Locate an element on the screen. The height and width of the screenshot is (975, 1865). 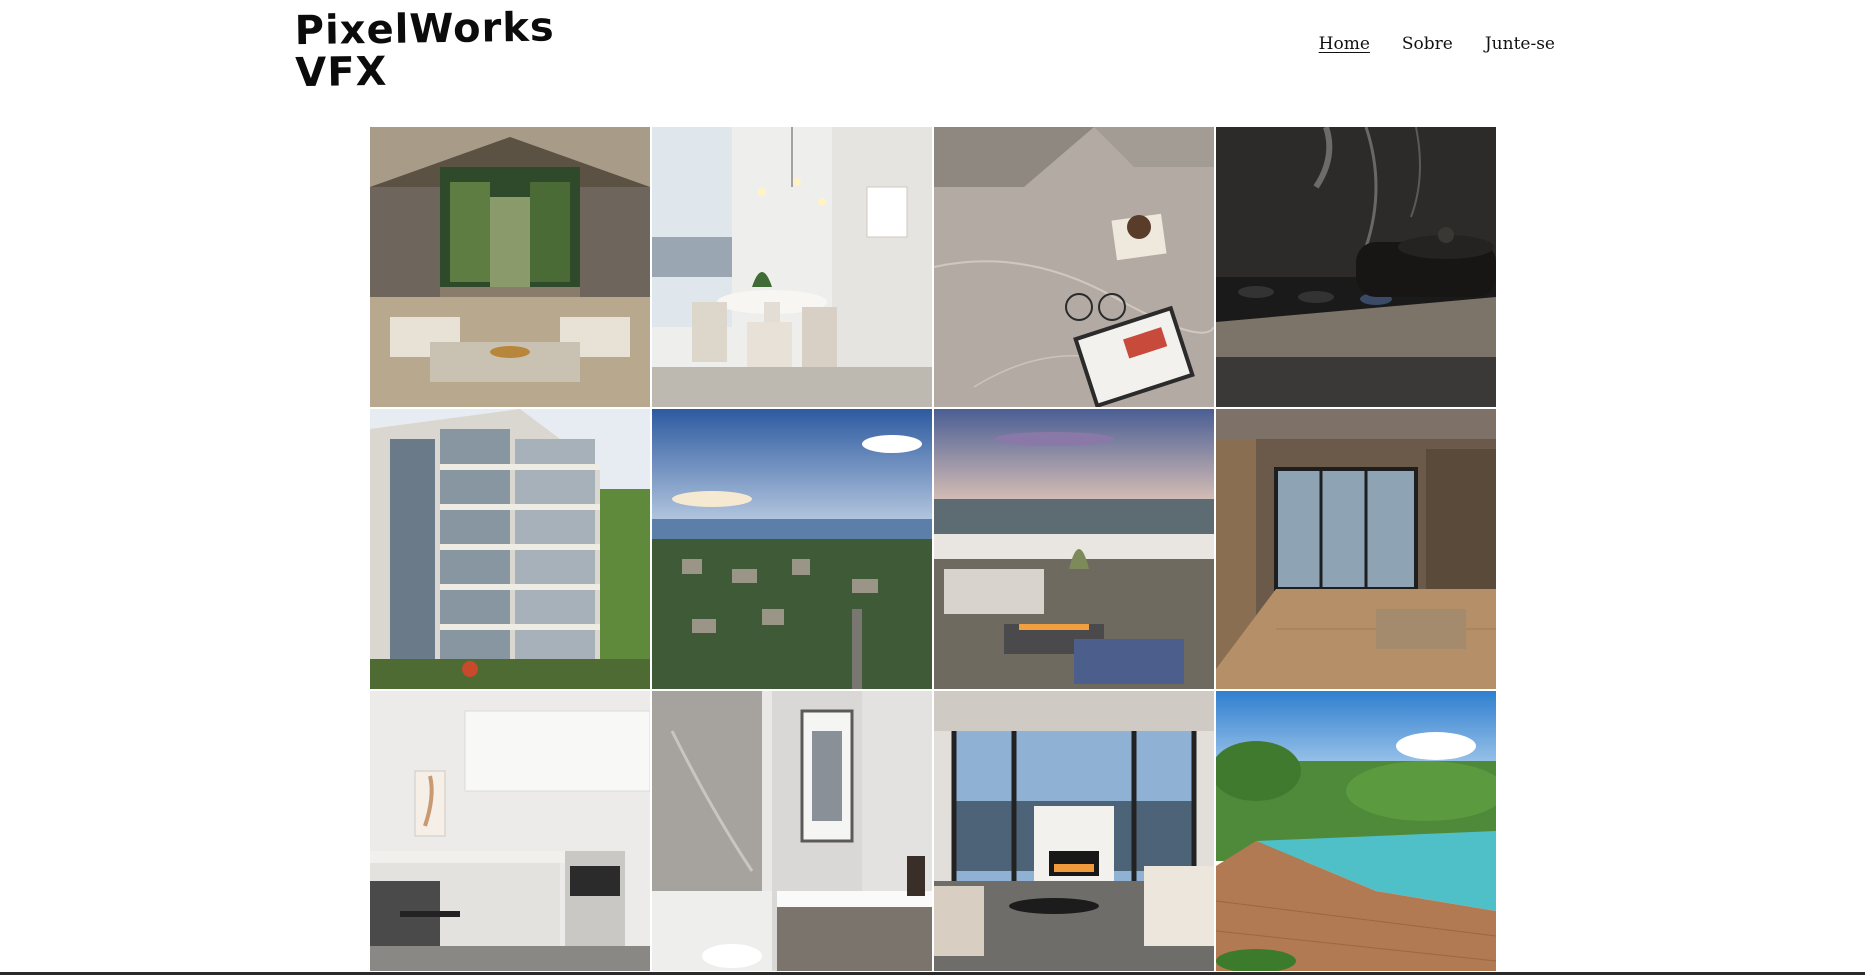
main-nav: Home Sobre Junte-se is located at coordinates (1437, 44).